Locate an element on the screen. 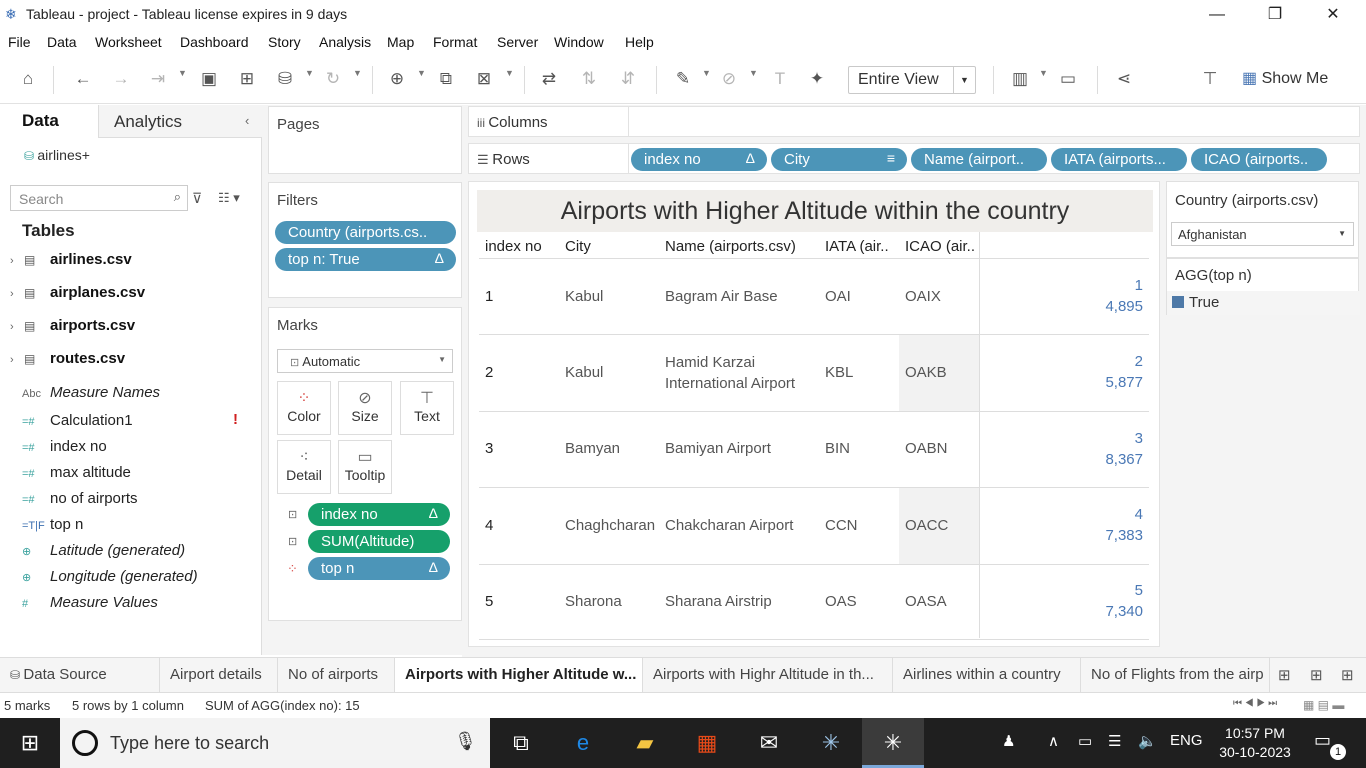 This screenshot has width=1366, height=768. fix-axes-icon: ✦ is located at coordinates (817, 79).